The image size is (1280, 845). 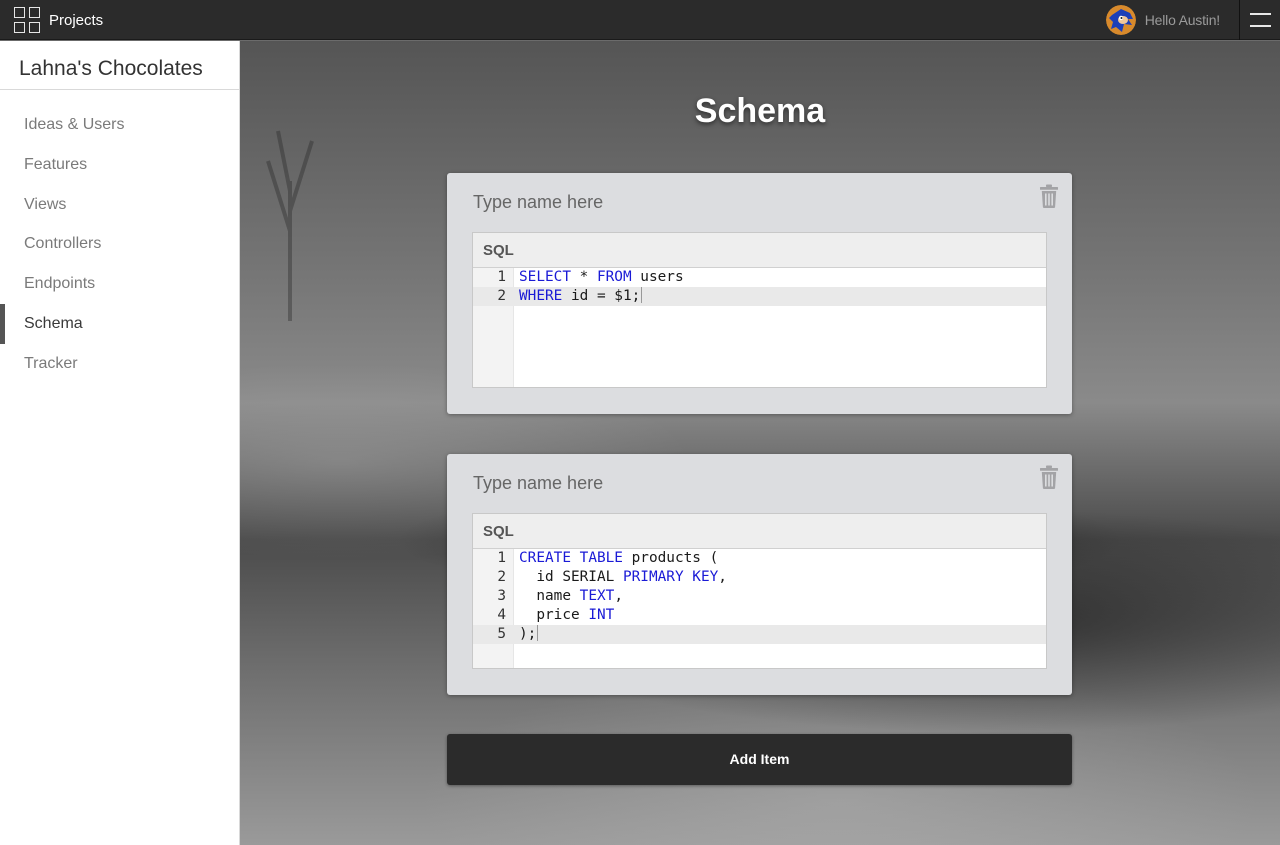 What do you see at coordinates (623, 577) in the screenshot?
I see `code-text: id SERIAL PRIMARY KEY,` at bounding box center [623, 577].